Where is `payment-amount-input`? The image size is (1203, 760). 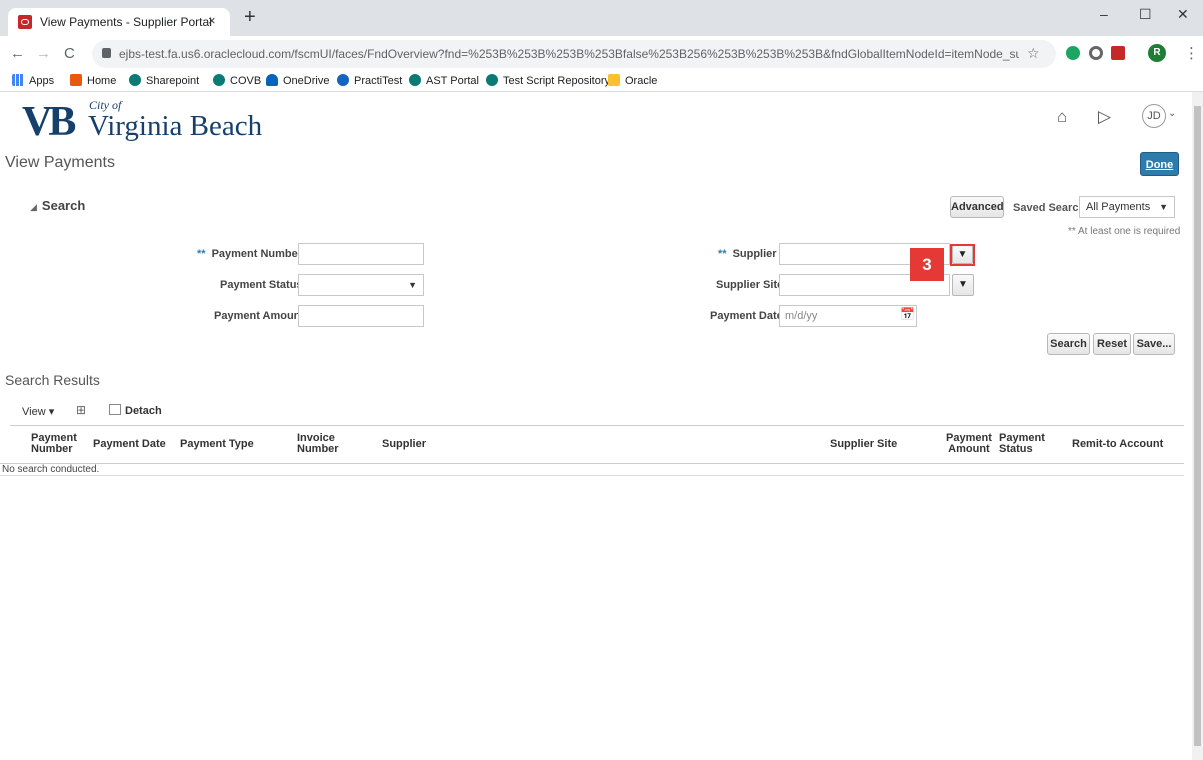
payment-amount-input is located at coordinates (361, 316).